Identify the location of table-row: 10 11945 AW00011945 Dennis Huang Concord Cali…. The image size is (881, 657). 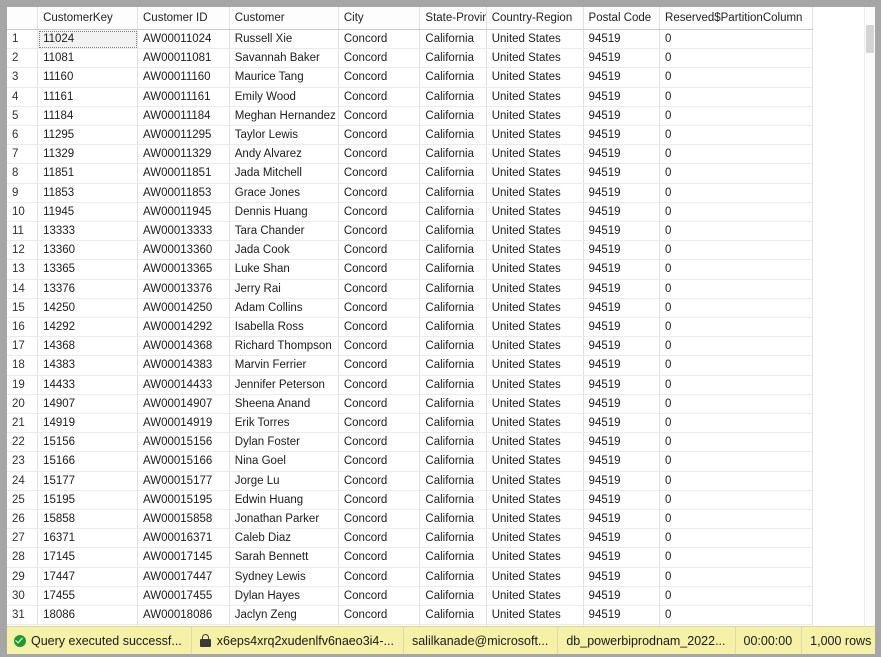
(410, 212).